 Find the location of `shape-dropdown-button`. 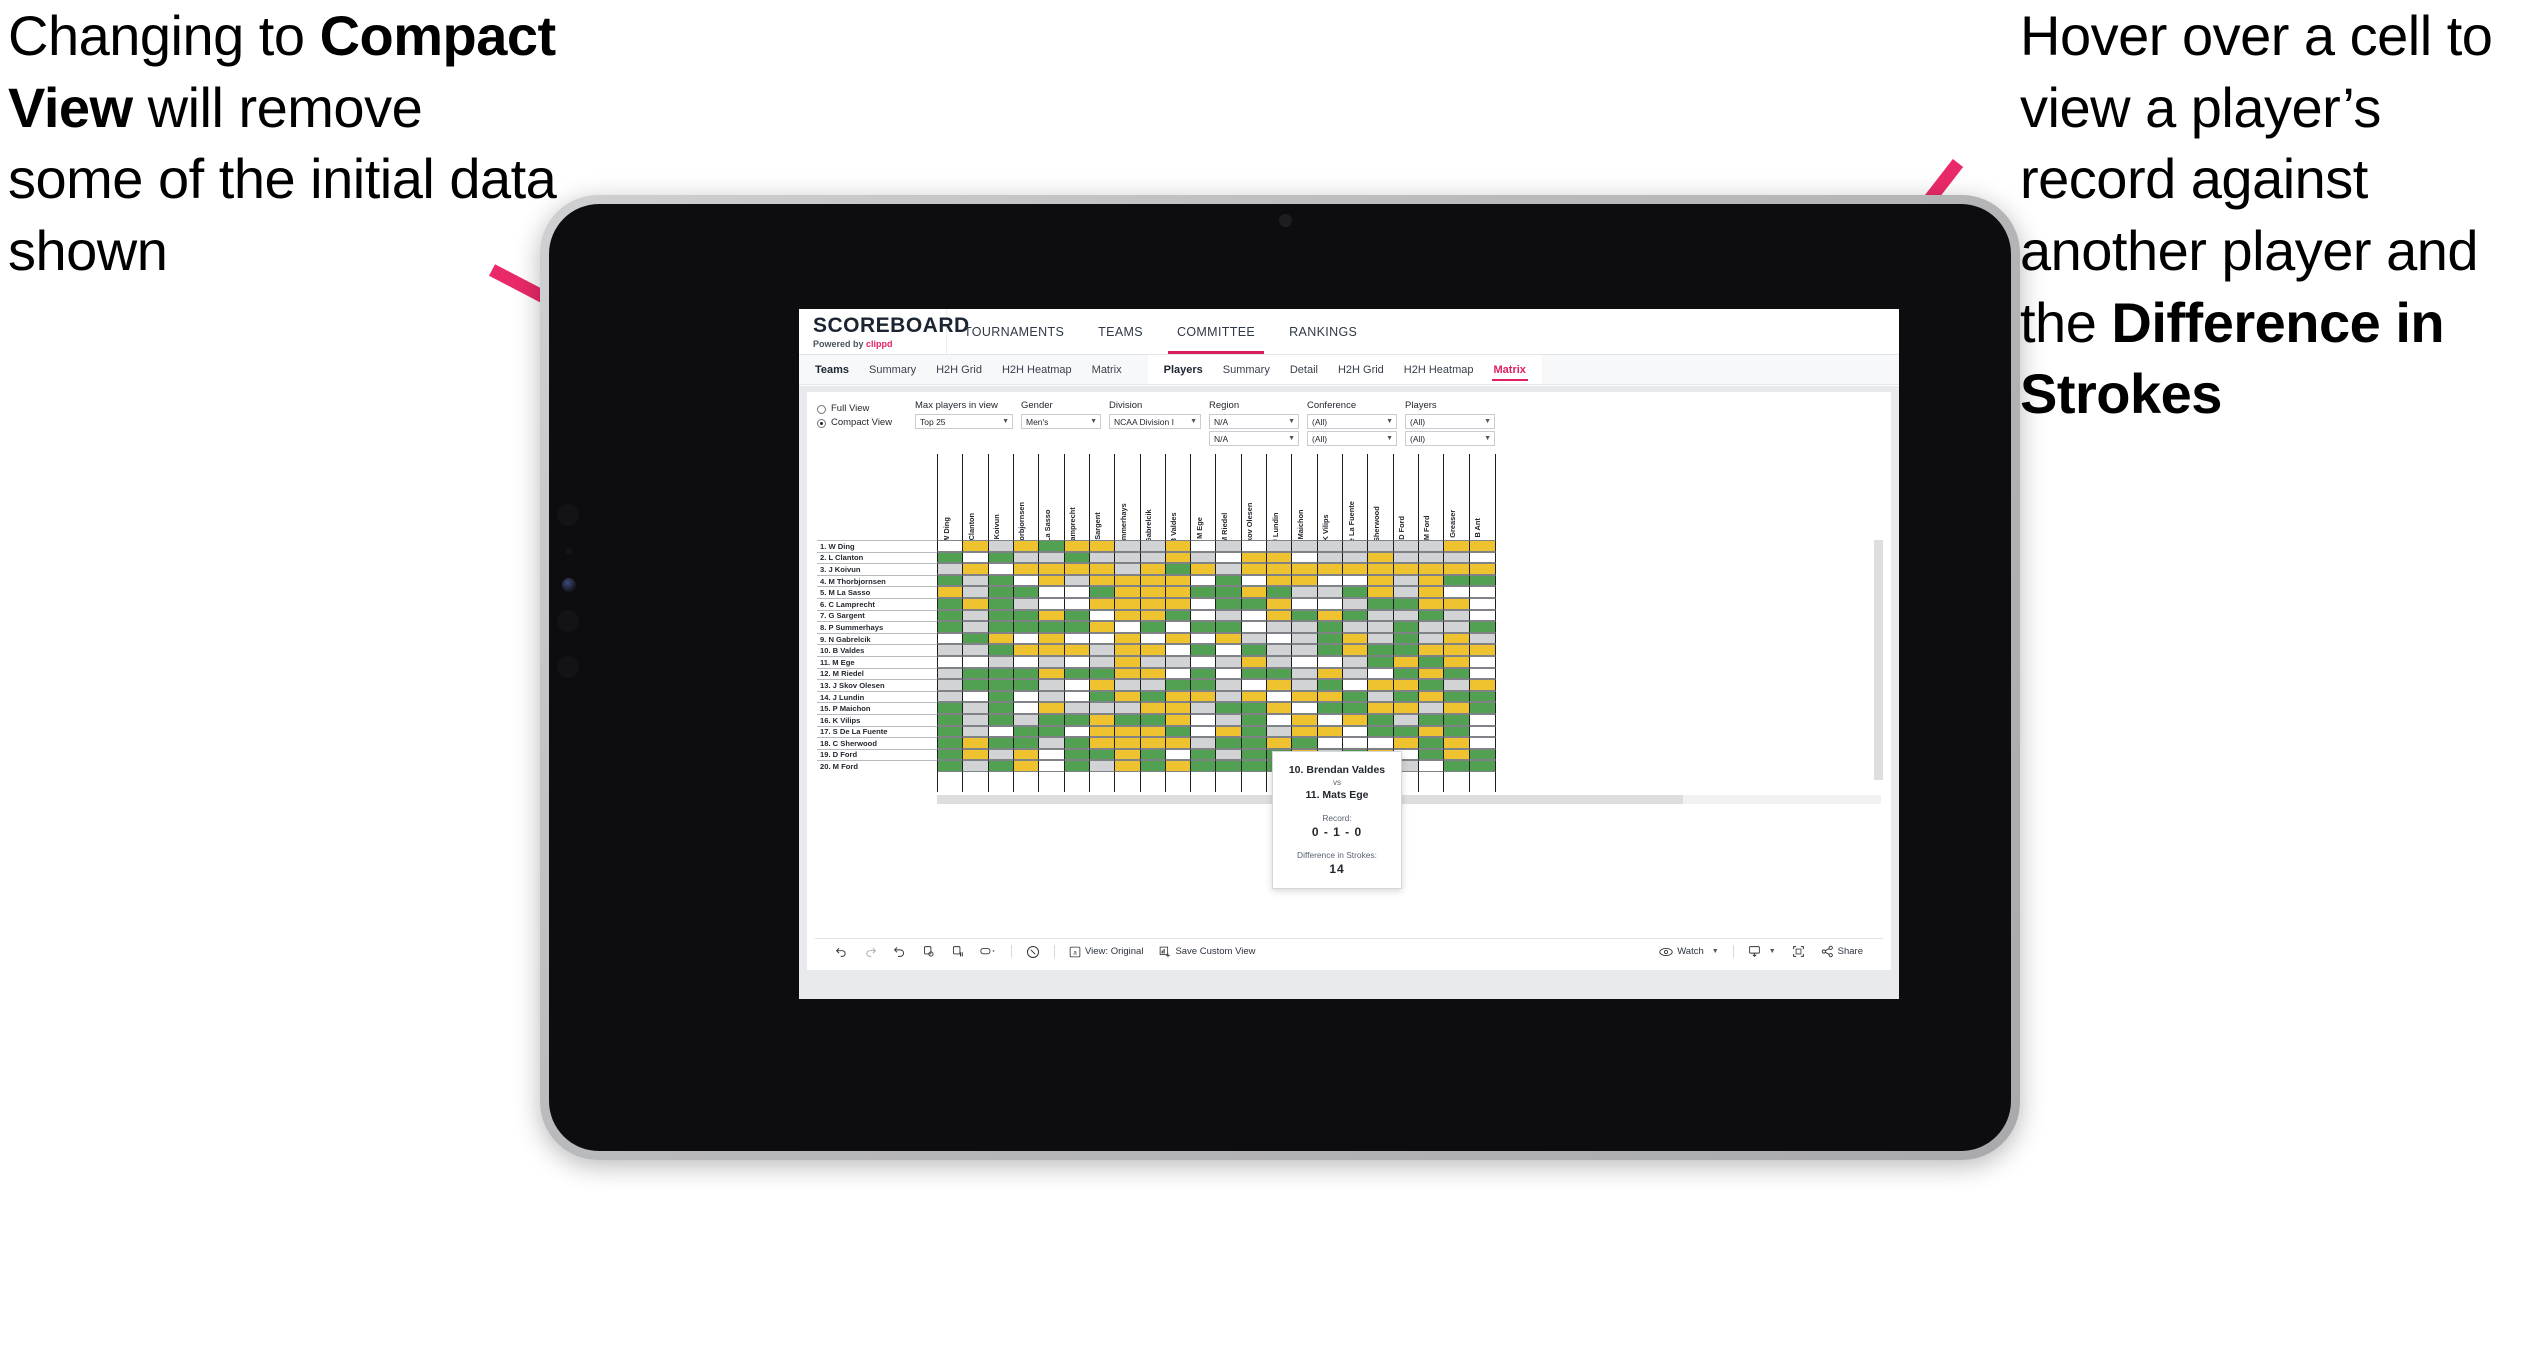

shape-dropdown-button is located at coordinates (988, 951).